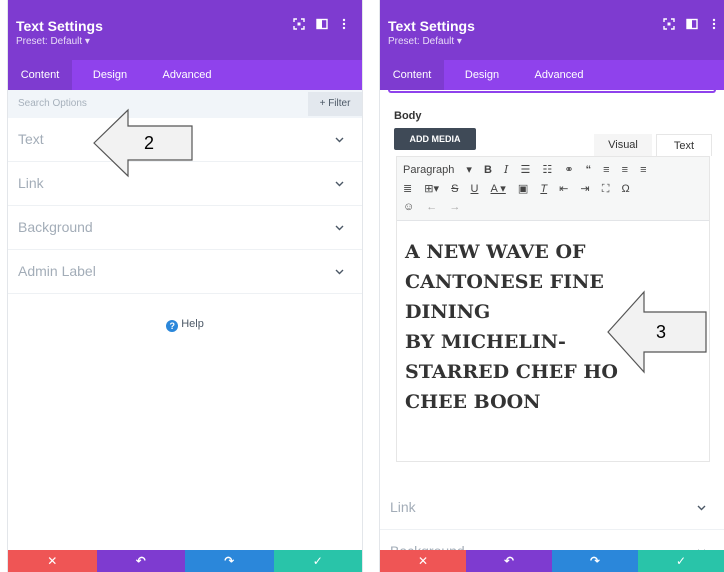  I want to click on underline-icon: U, so click(475, 189).